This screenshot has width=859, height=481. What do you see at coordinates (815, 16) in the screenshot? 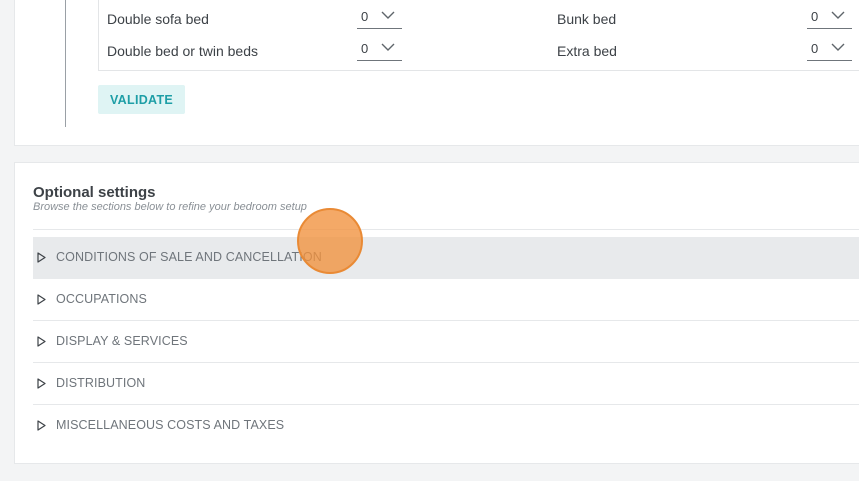
I see `bunk-bed-value: 0` at bounding box center [815, 16].